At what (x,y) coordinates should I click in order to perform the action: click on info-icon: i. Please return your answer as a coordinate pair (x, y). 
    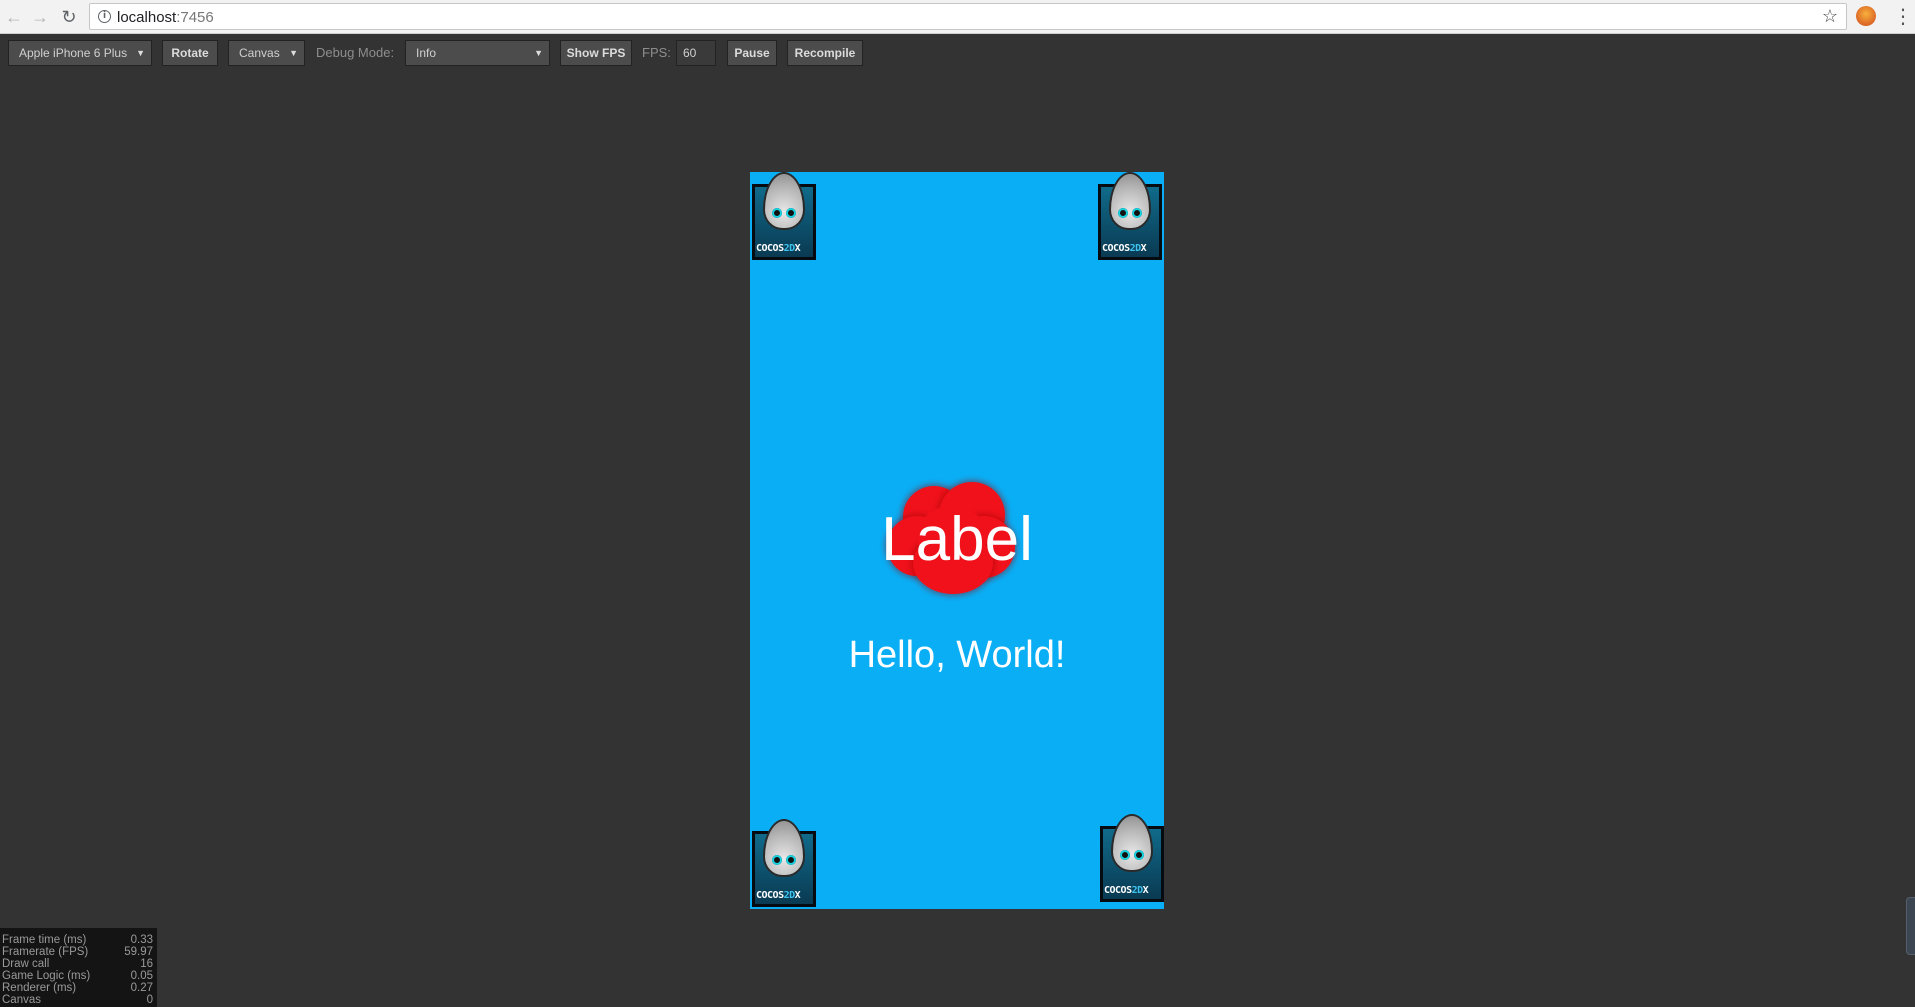
    Looking at the image, I should click on (104, 16).